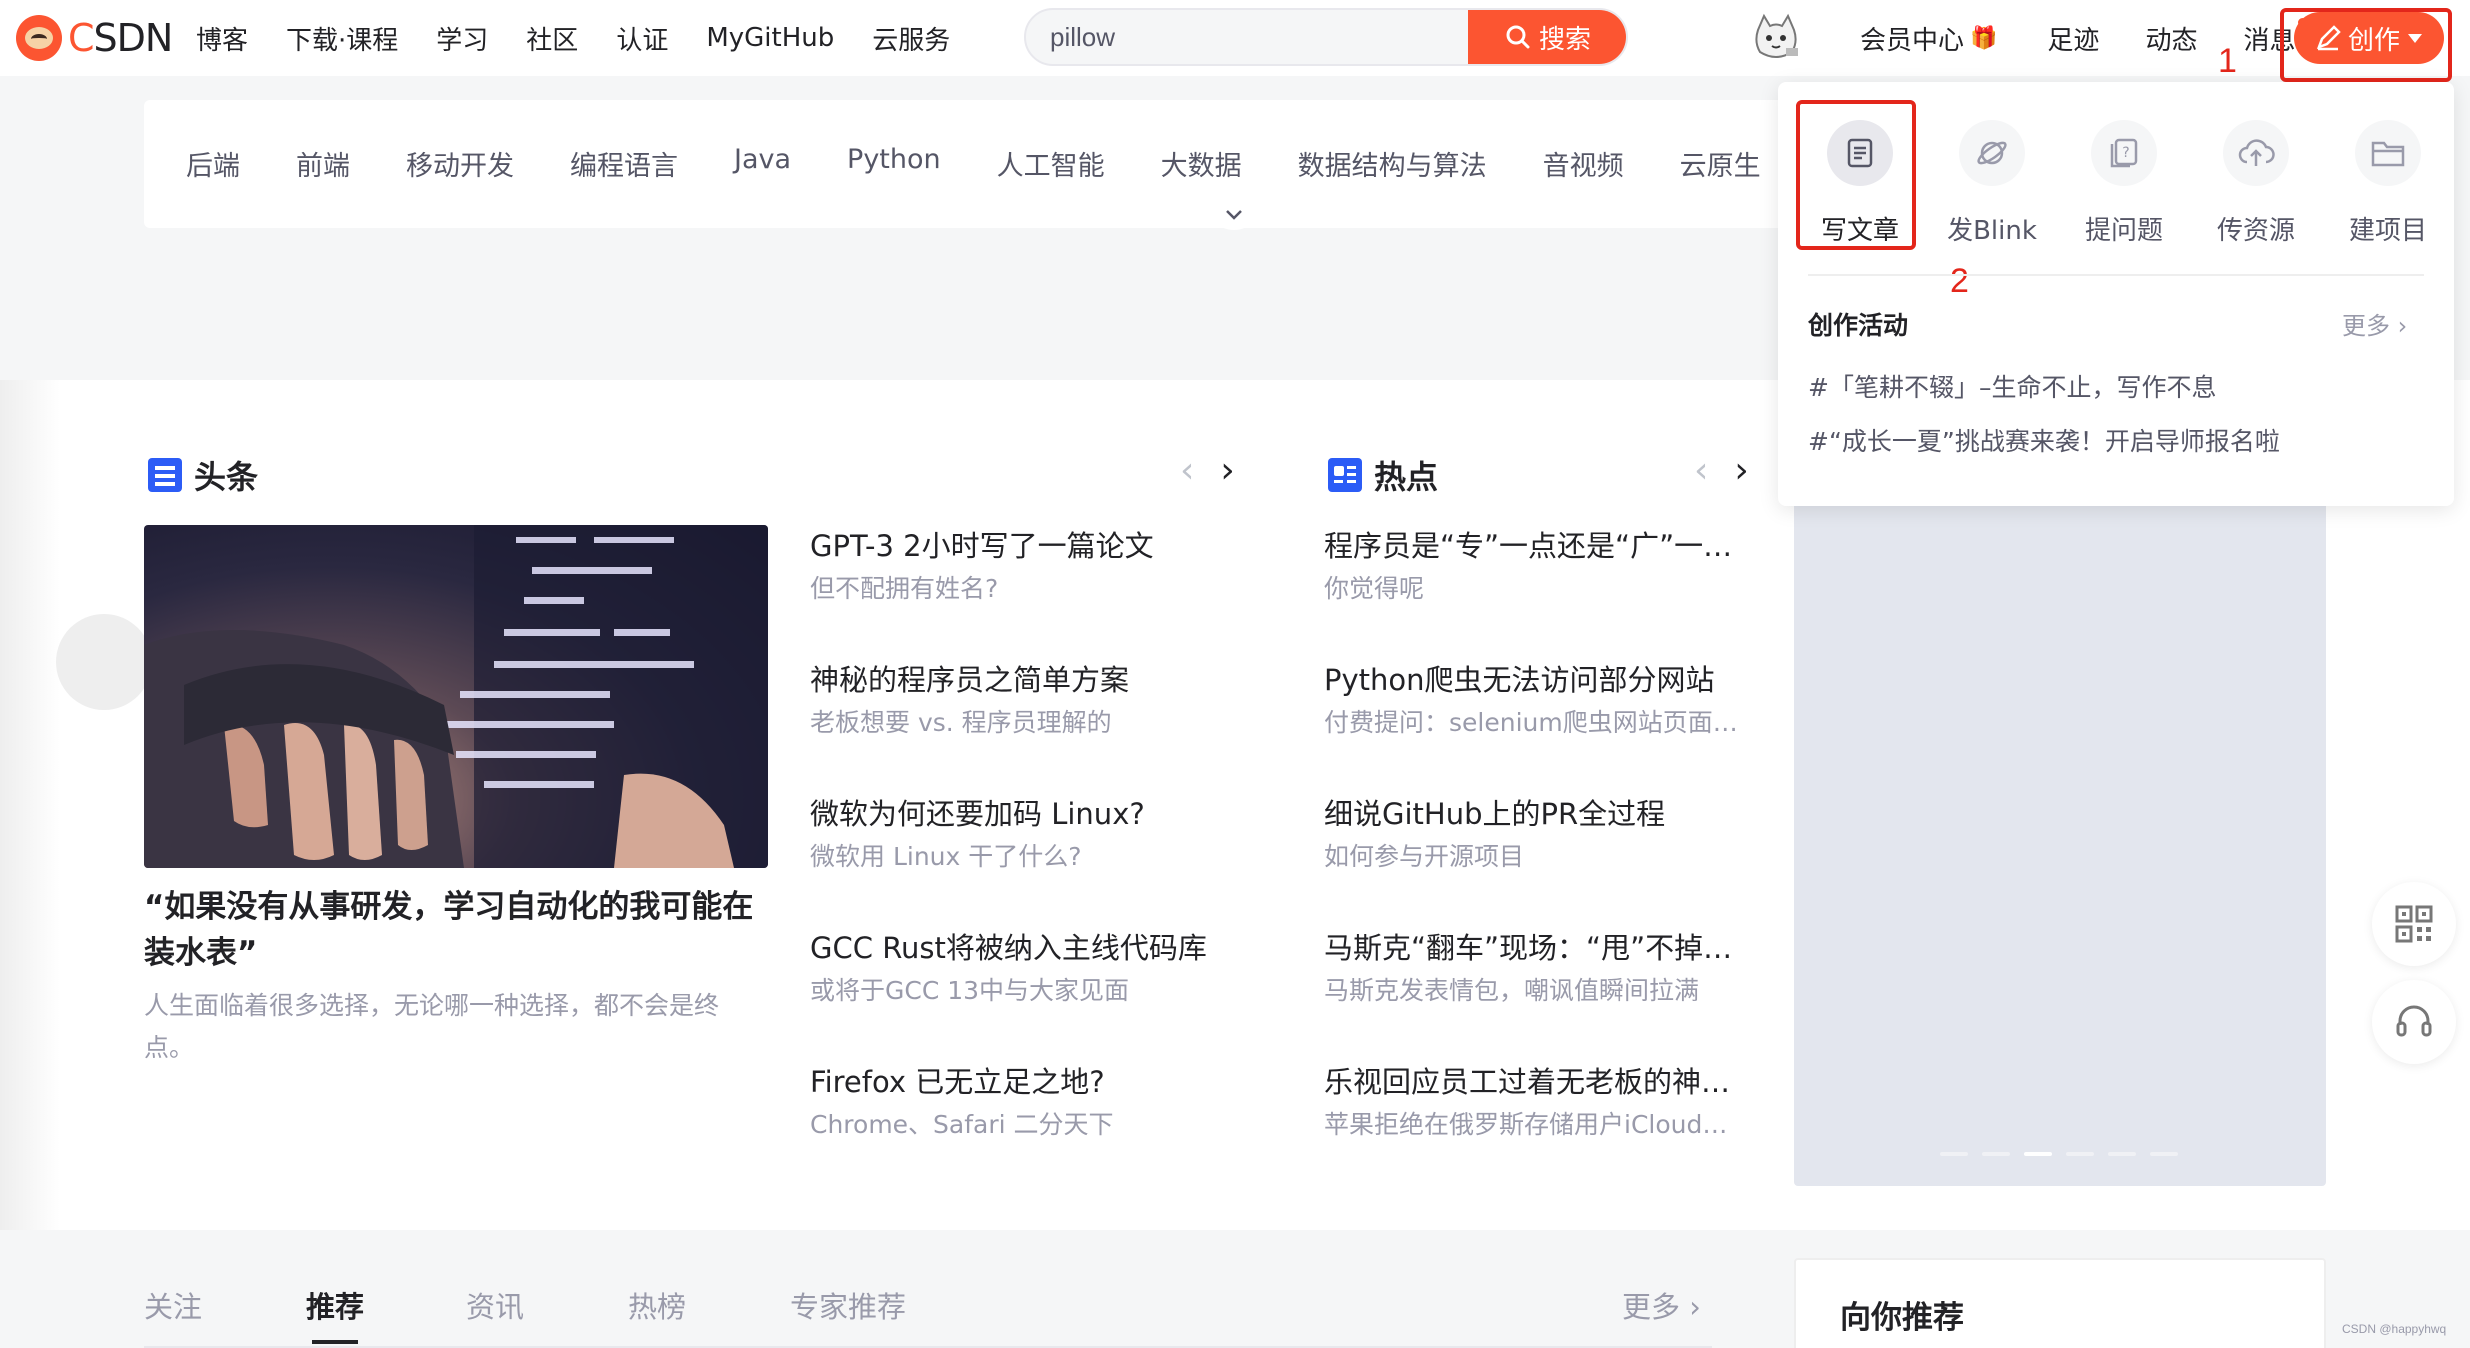  I want to click on upload-resource-button: 传资源, so click(2256, 183).